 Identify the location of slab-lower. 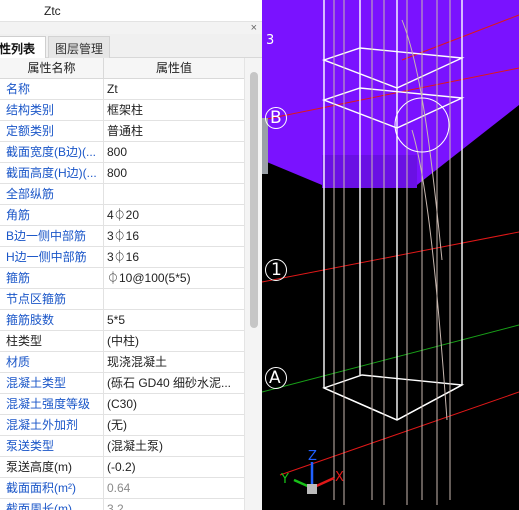
(369, 171).